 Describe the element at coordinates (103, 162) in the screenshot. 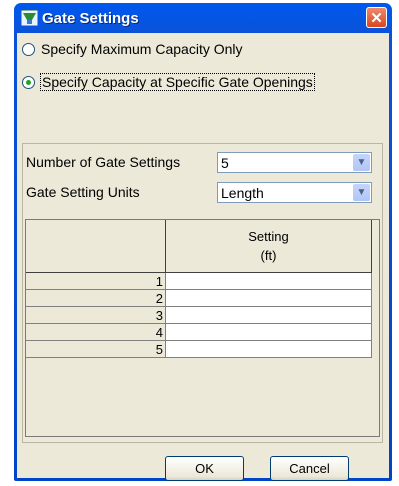

I see `num-settings-label: Number of Gate Settings` at that location.